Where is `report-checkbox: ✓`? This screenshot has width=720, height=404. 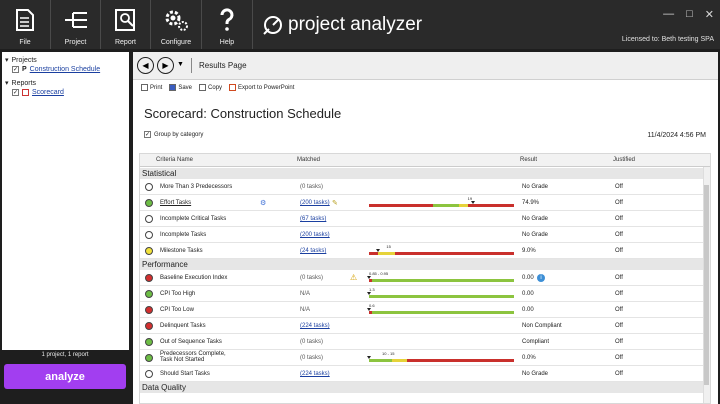 report-checkbox: ✓ is located at coordinates (15, 92).